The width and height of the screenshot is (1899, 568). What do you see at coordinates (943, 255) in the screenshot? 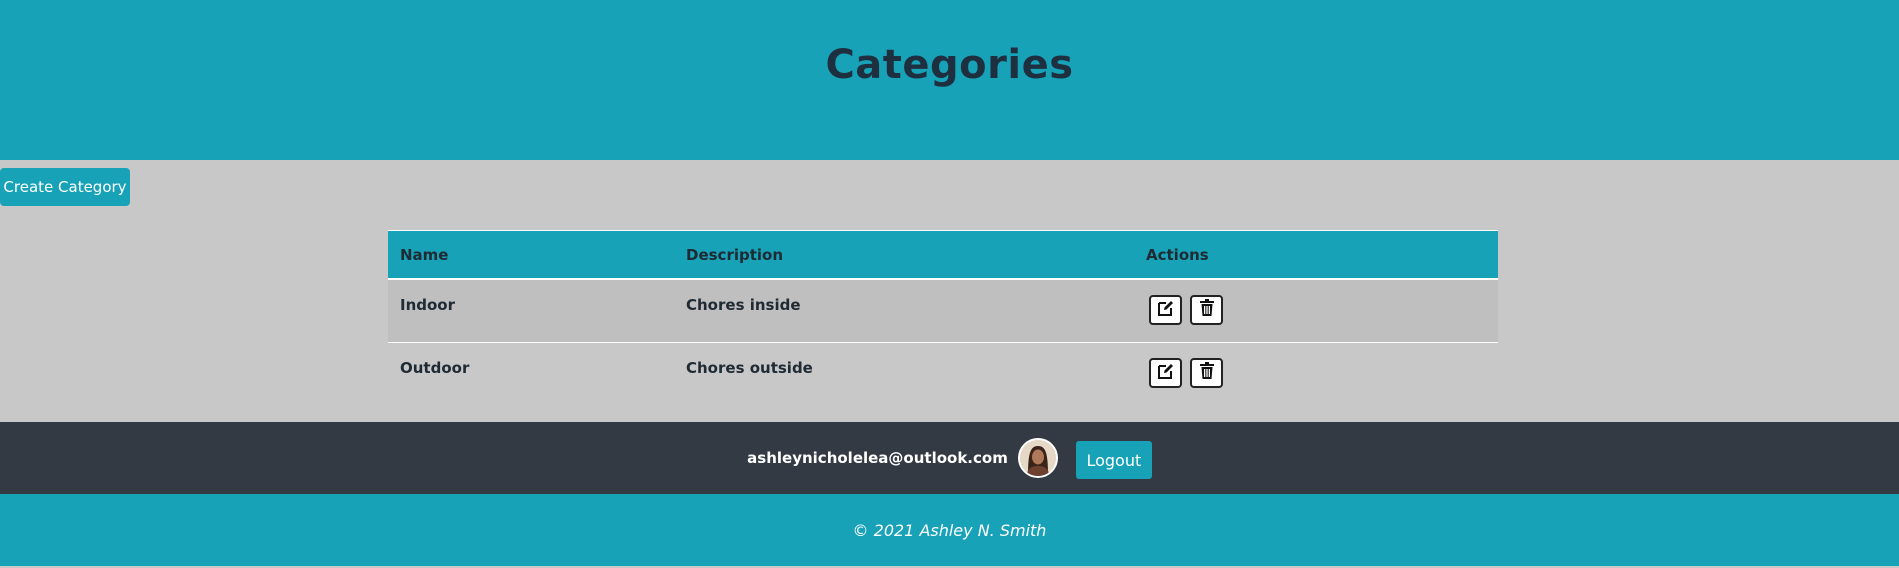
I see `table-header: Name Description Actions` at bounding box center [943, 255].